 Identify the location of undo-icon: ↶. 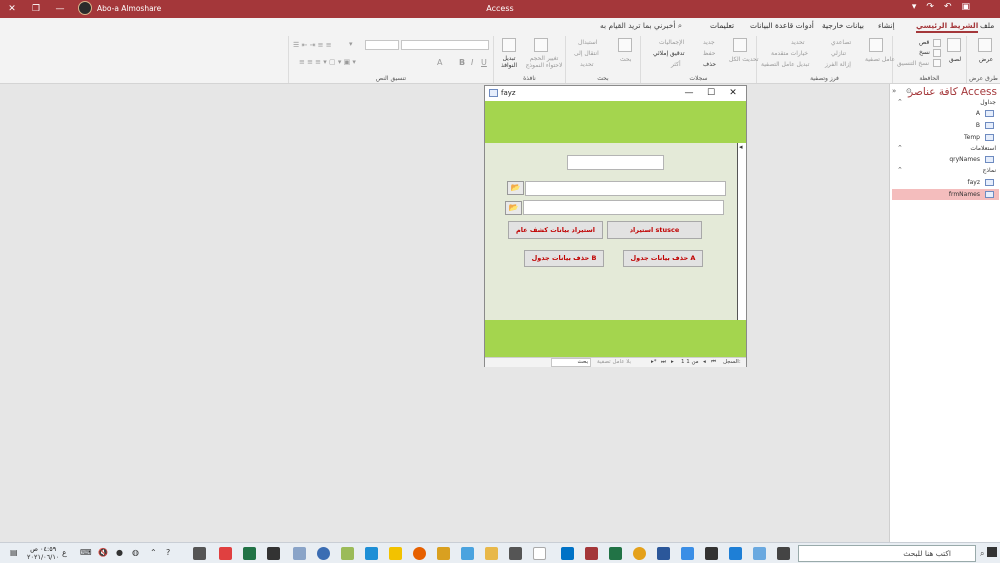
(948, 7).